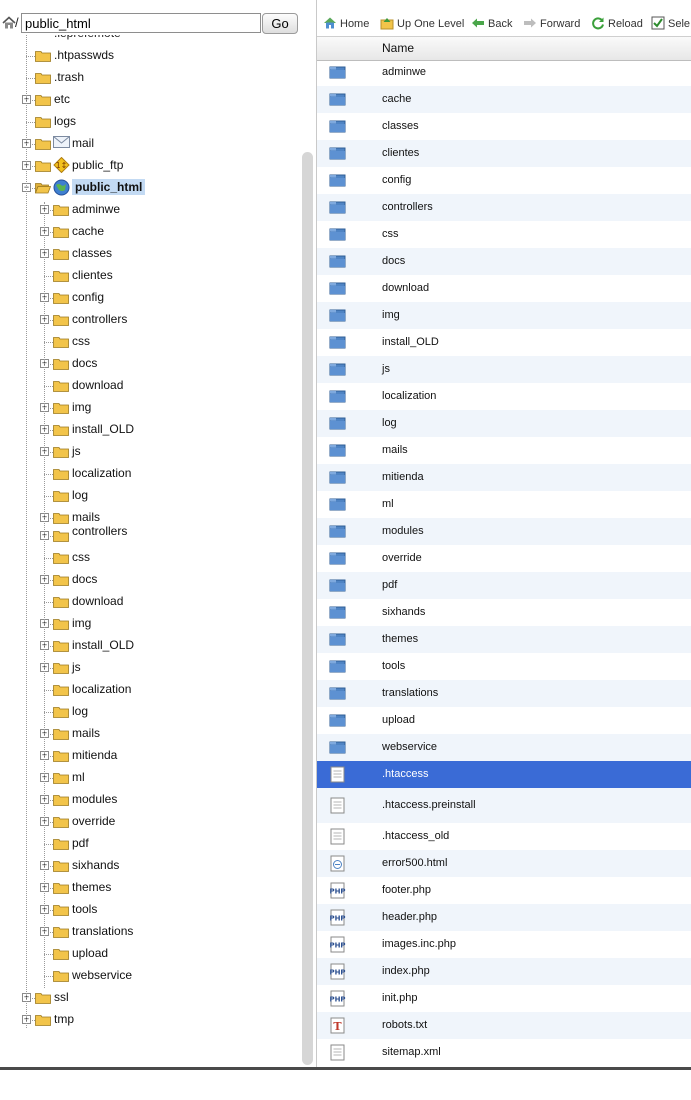 Image resolution: width=691 pixels, height=1100 pixels. What do you see at coordinates (82, 623) in the screenshot?
I see `tree-item-label: img` at bounding box center [82, 623].